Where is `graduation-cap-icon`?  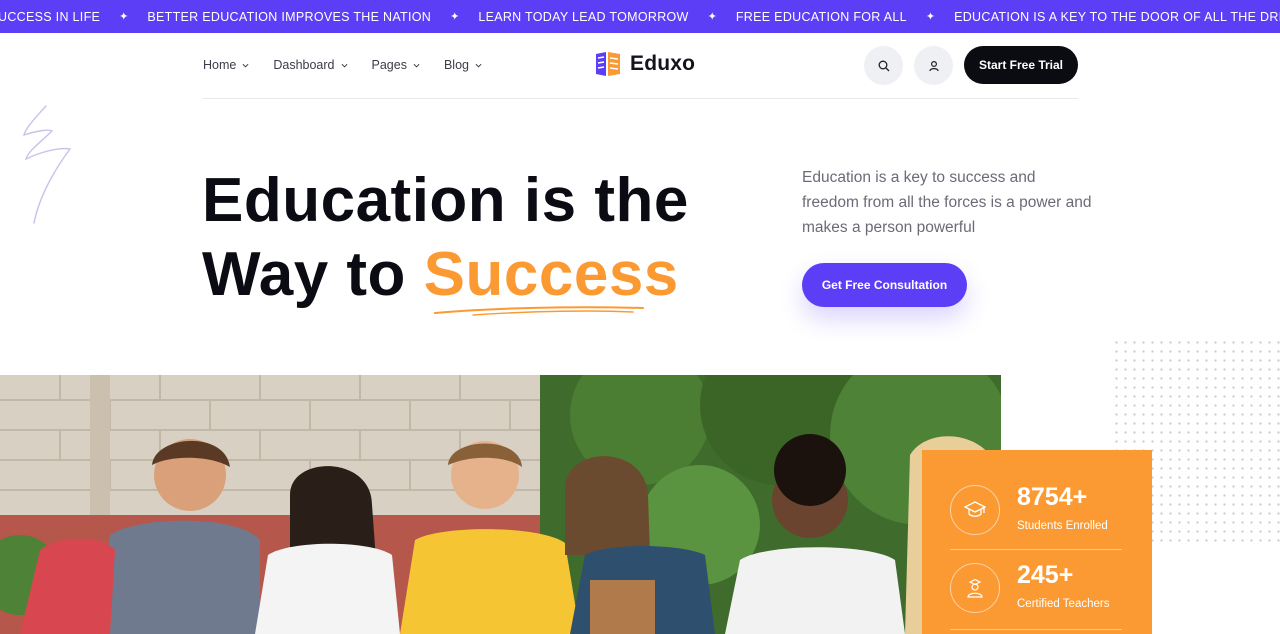
graduation-cap-icon is located at coordinates (975, 509).